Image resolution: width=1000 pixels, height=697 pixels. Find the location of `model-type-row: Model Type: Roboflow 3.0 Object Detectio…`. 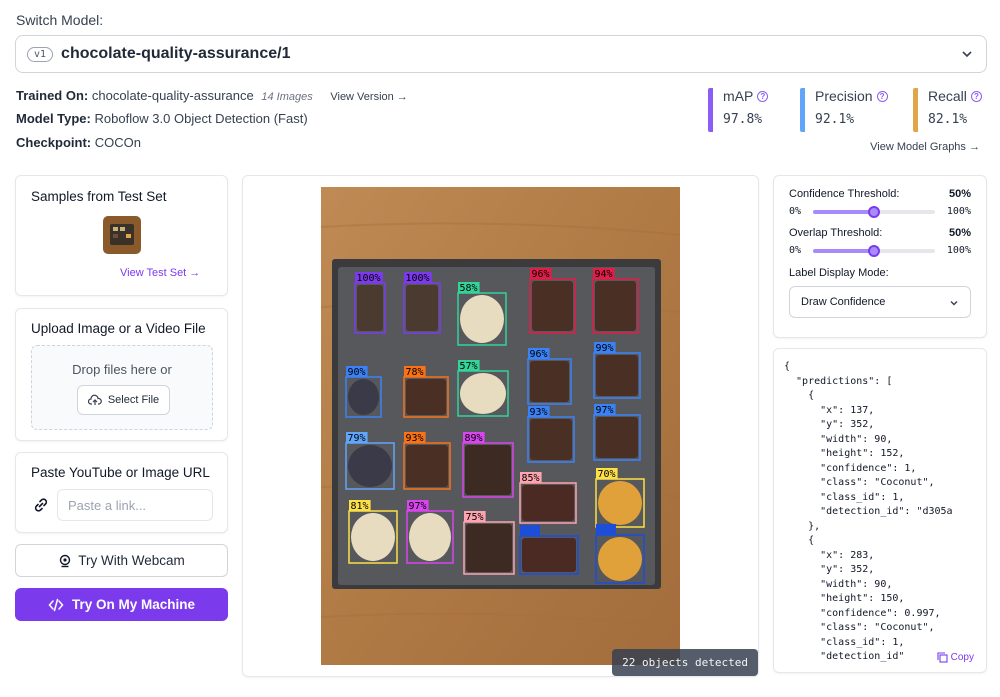

model-type-row: Model Type: Roboflow 3.0 Object Detectio… is located at coordinates (162, 118).